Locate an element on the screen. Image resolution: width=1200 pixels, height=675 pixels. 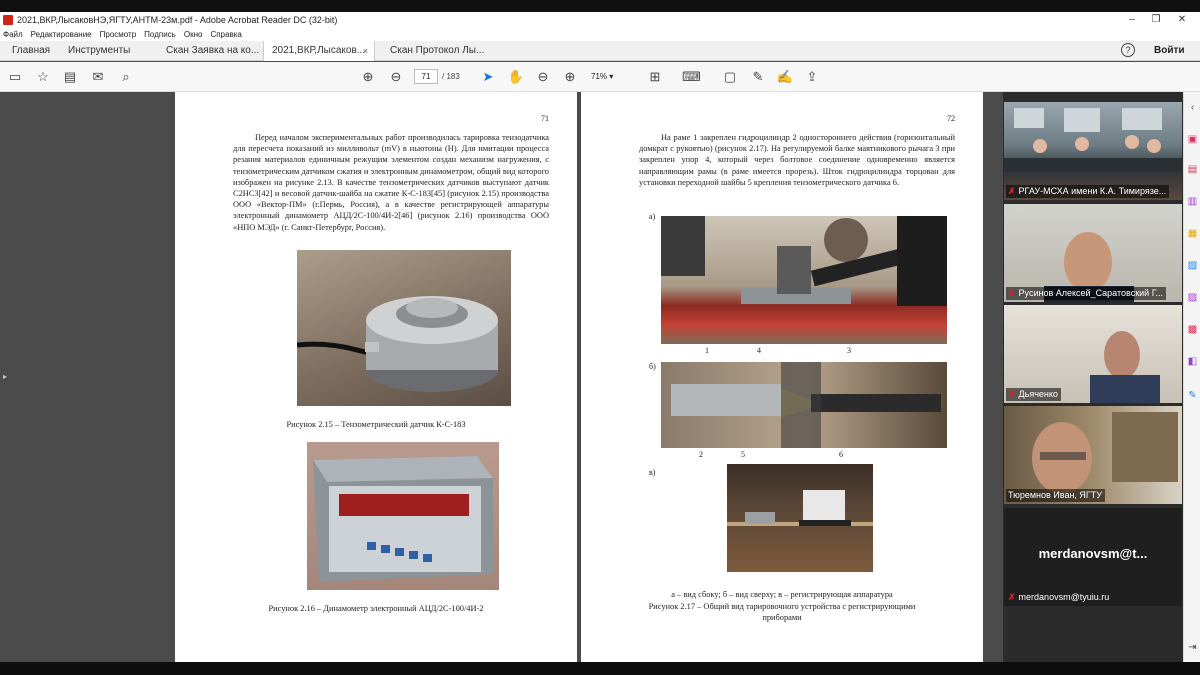
callout-5: 5 is located at coordinates (743, 454).